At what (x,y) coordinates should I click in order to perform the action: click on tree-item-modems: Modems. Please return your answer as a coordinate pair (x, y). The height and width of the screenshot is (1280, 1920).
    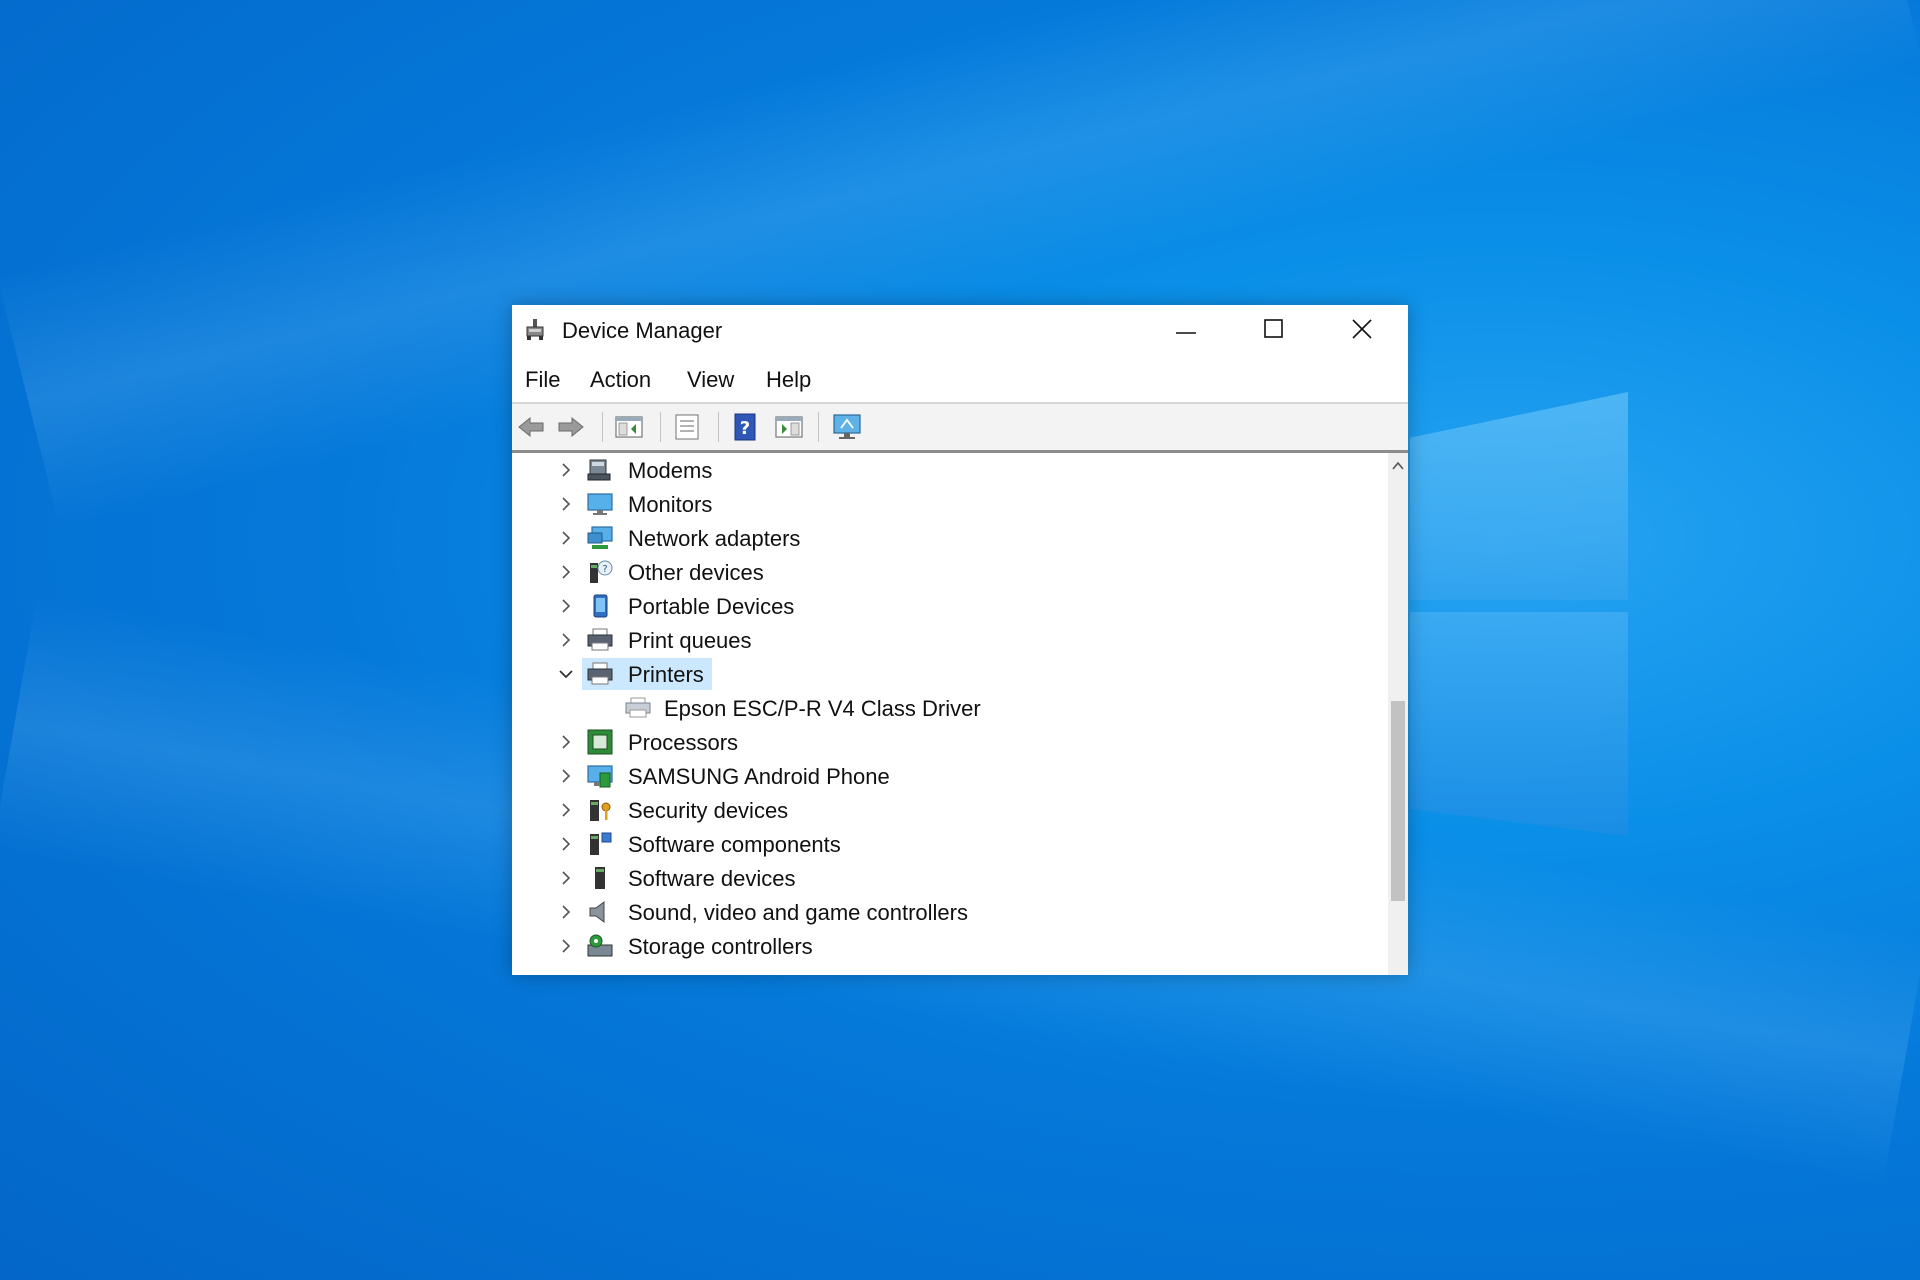
    Looking at the image, I should click on (950, 470).